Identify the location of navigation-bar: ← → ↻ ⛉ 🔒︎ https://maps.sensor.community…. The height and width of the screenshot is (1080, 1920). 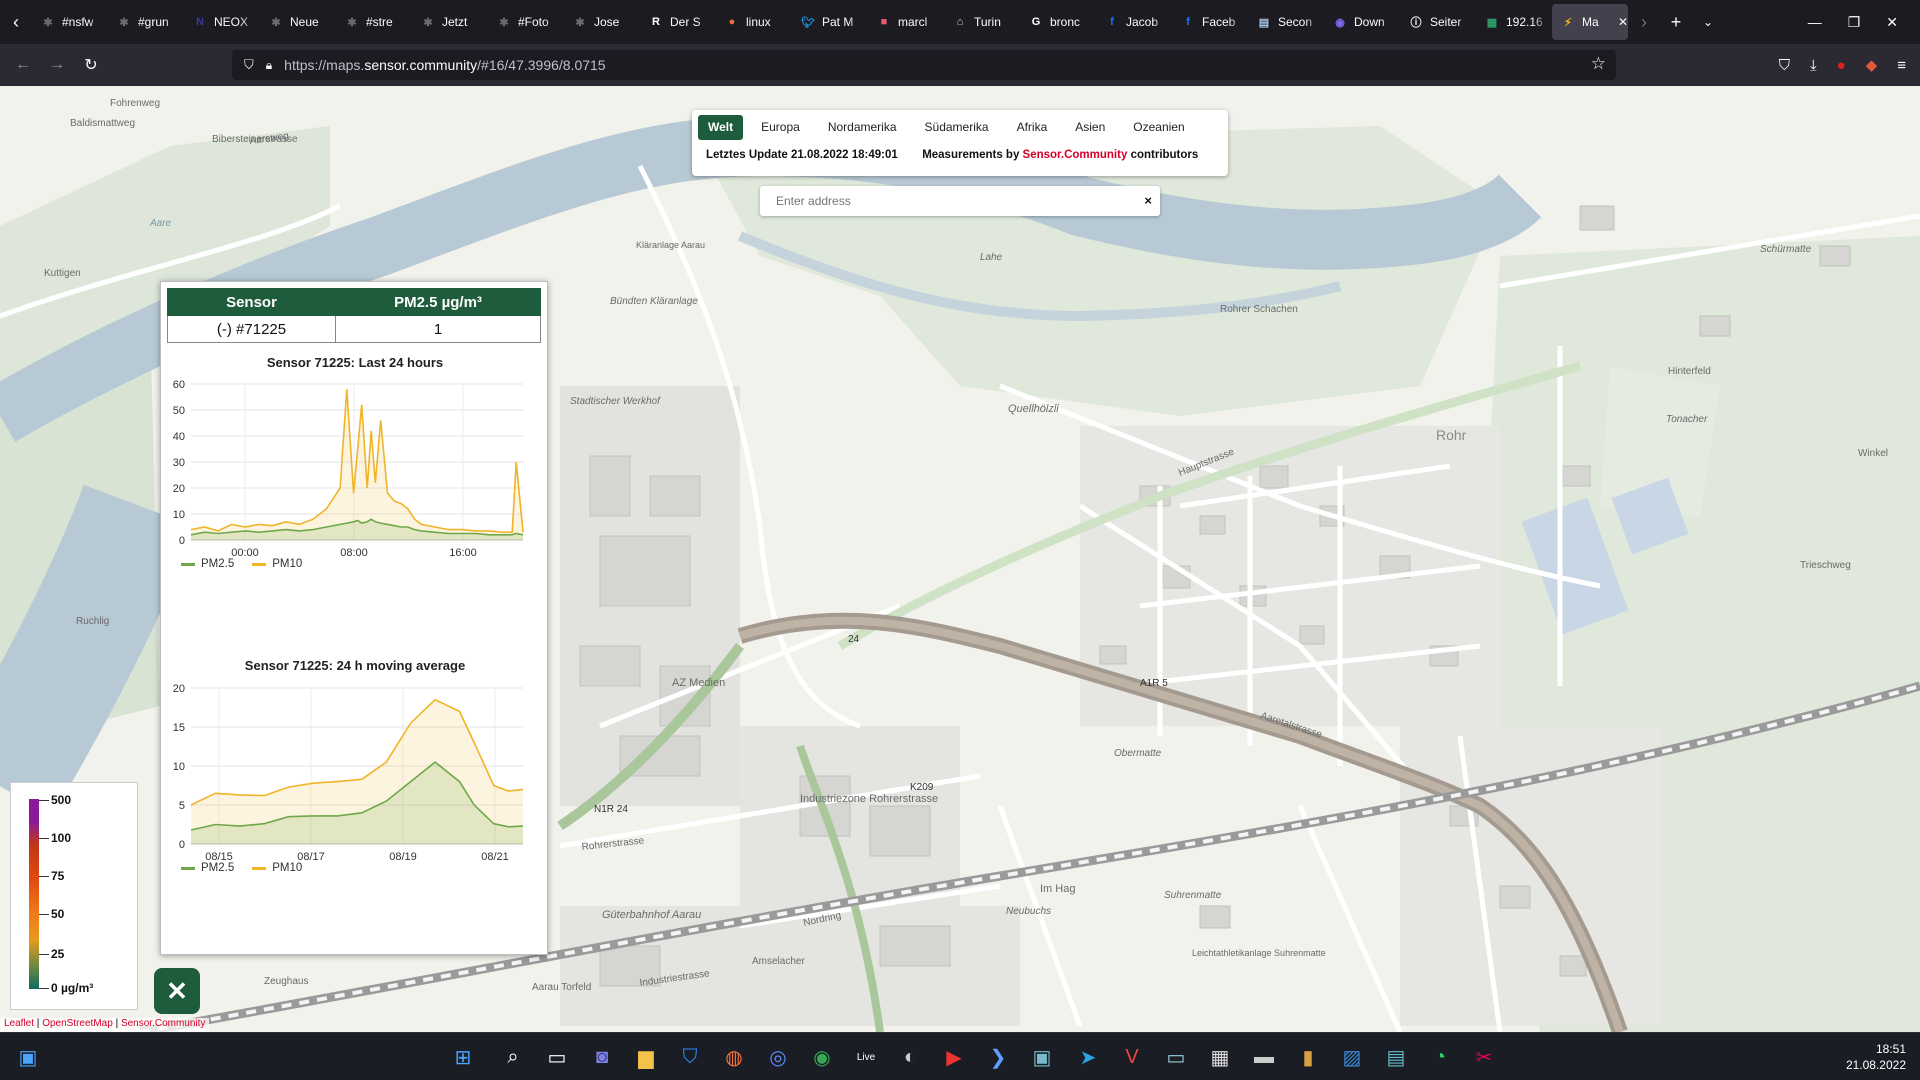
(960, 65).